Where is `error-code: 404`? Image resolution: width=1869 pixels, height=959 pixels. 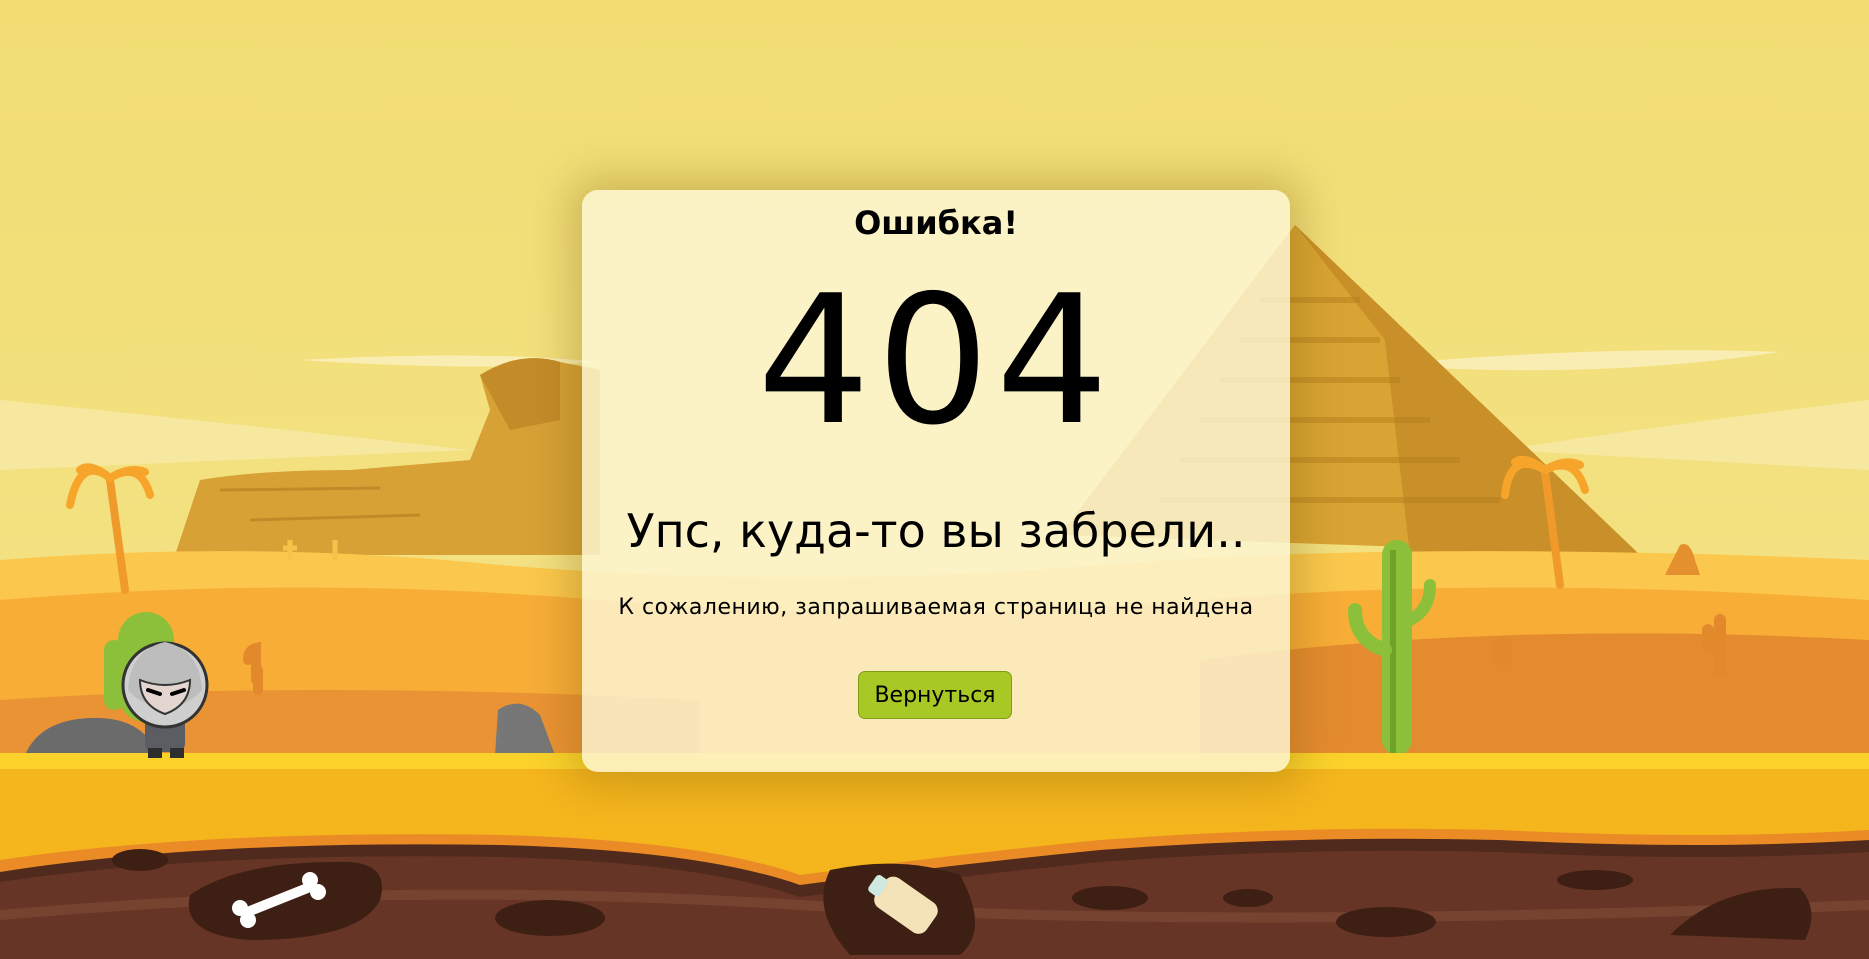
error-code: 404 is located at coordinates (936, 360).